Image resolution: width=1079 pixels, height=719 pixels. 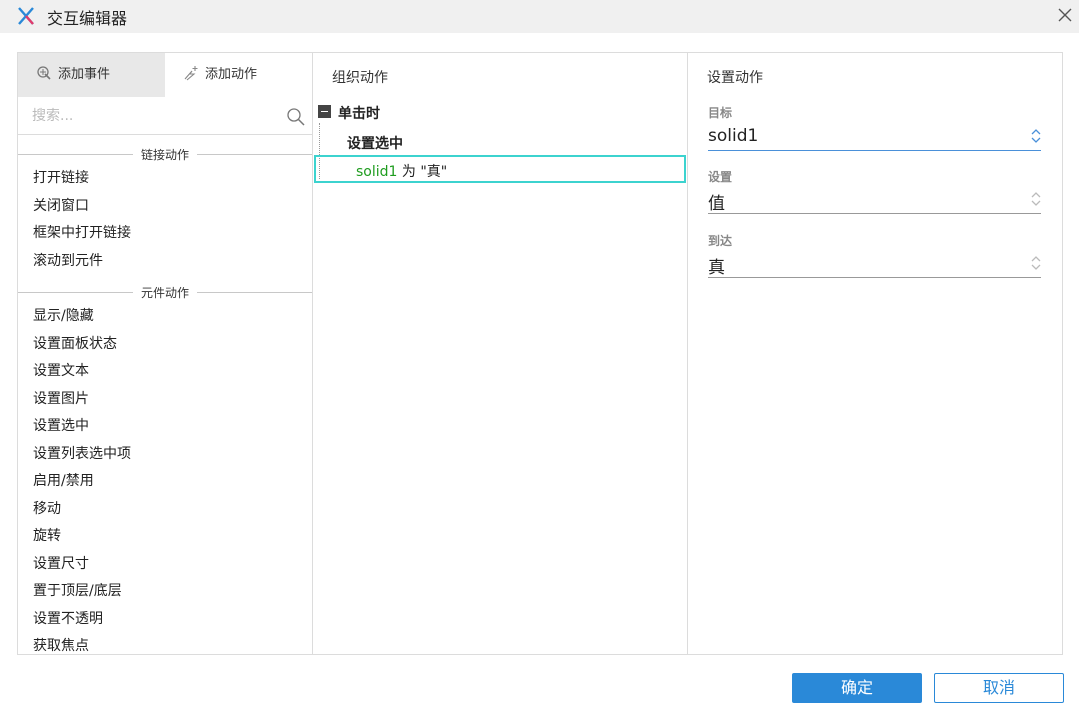 What do you see at coordinates (165, 644) in the screenshot?
I see `action-item-focus: 获取焦点` at bounding box center [165, 644].